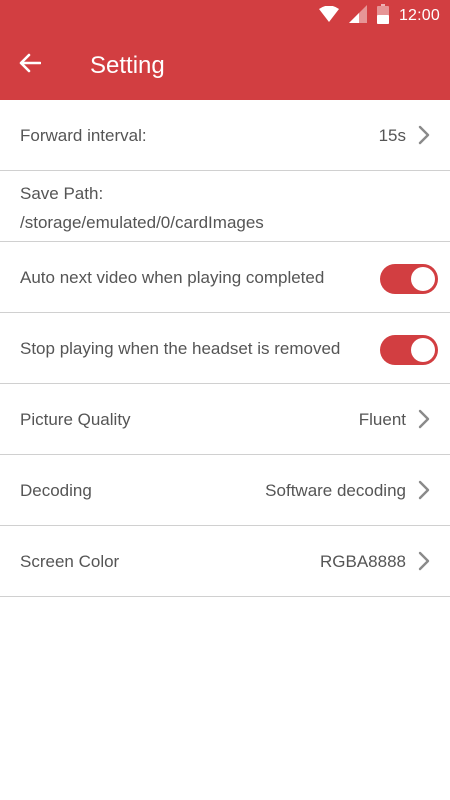 Image resolution: width=450 pixels, height=800 pixels. I want to click on stop-headset-toggle, so click(409, 350).